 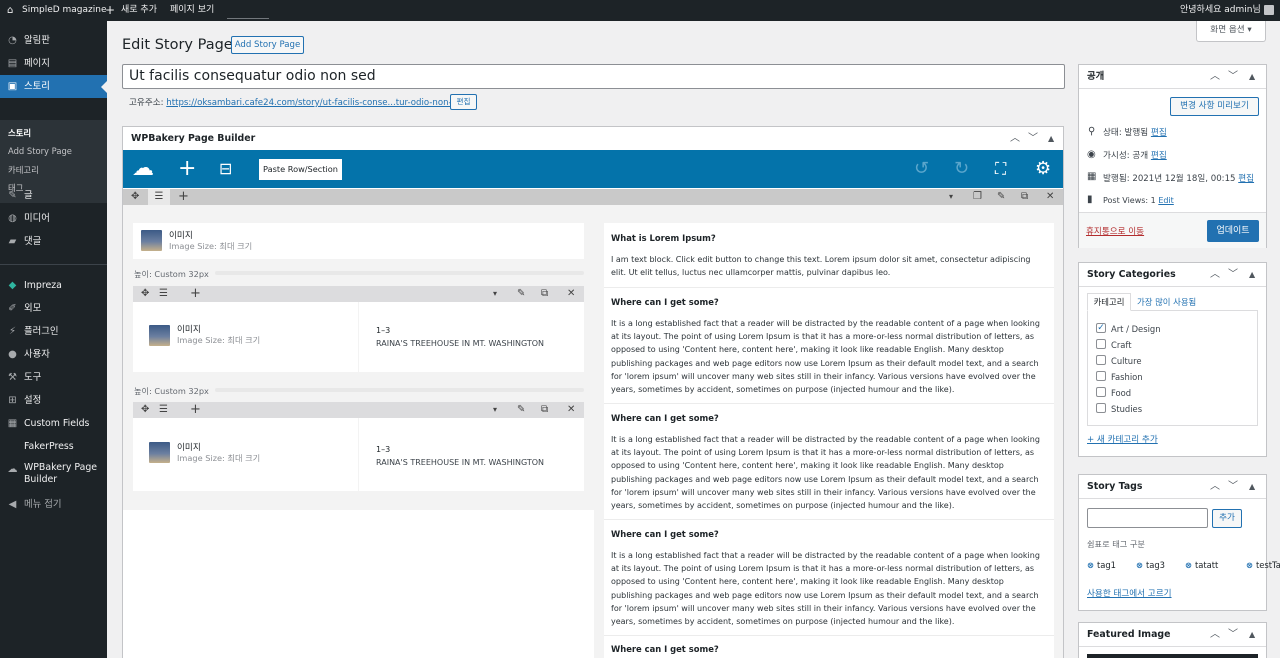 I want to click on paste-row-button: Paste Row/Section, so click(x=300, y=169).